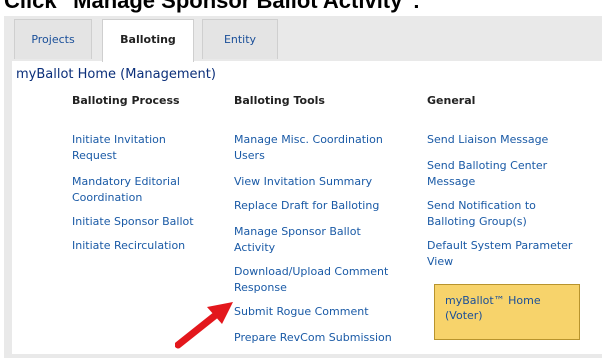 Image resolution: width=606 pixels, height=362 pixels. What do you see at coordinates (507, 312) in the screenshot?
I see `voter-home-button: myBallot™ Home (Voter)` at bounding box center [507, 312].